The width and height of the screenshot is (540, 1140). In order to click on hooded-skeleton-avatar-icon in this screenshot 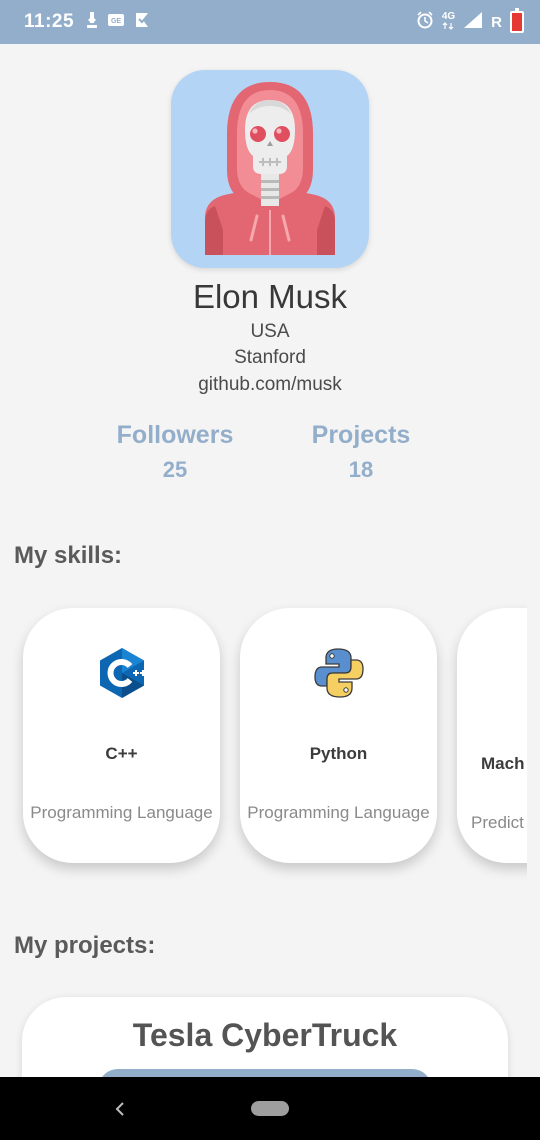, I will do `click(270, 168)`.